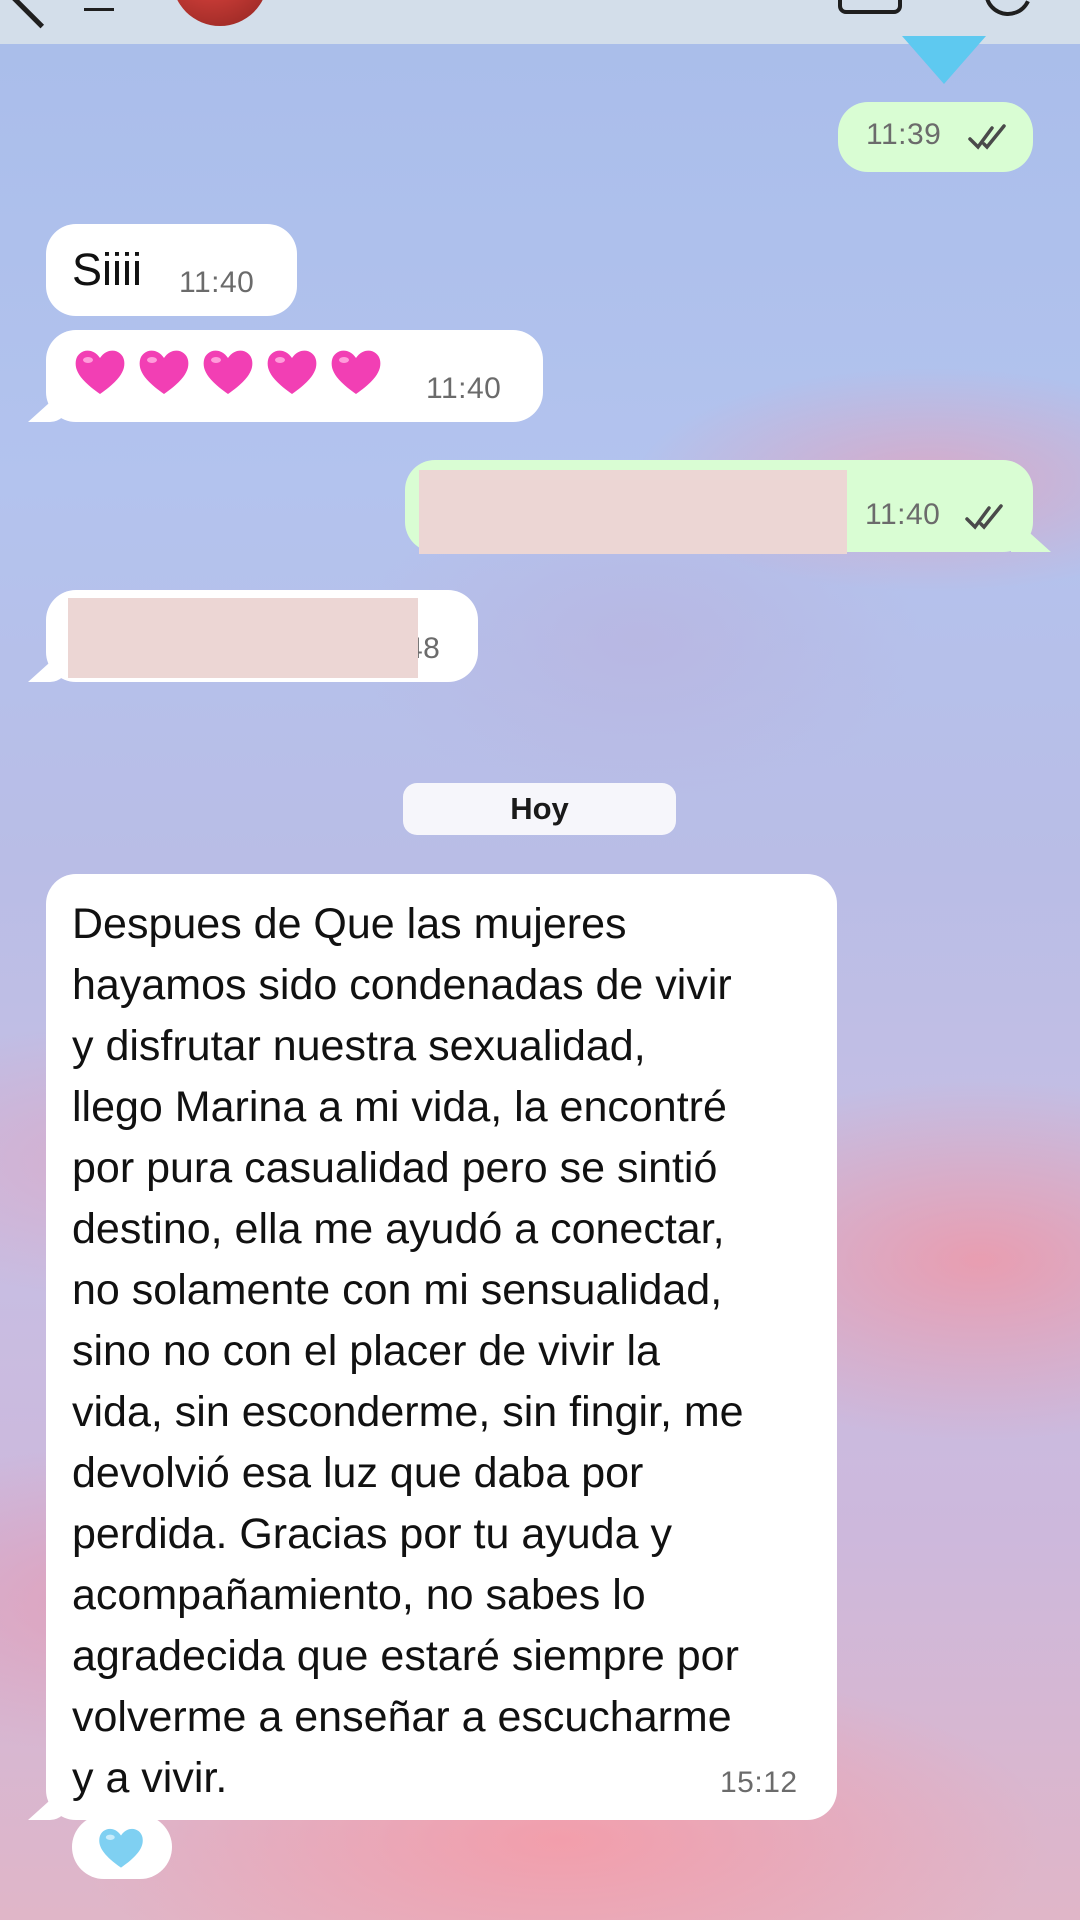  What do you see at coordinates (398, 1229) in the screenshot?
I see `message-line: destino, ella me ayudó a conectar,` at bounding box center [398, 1229].